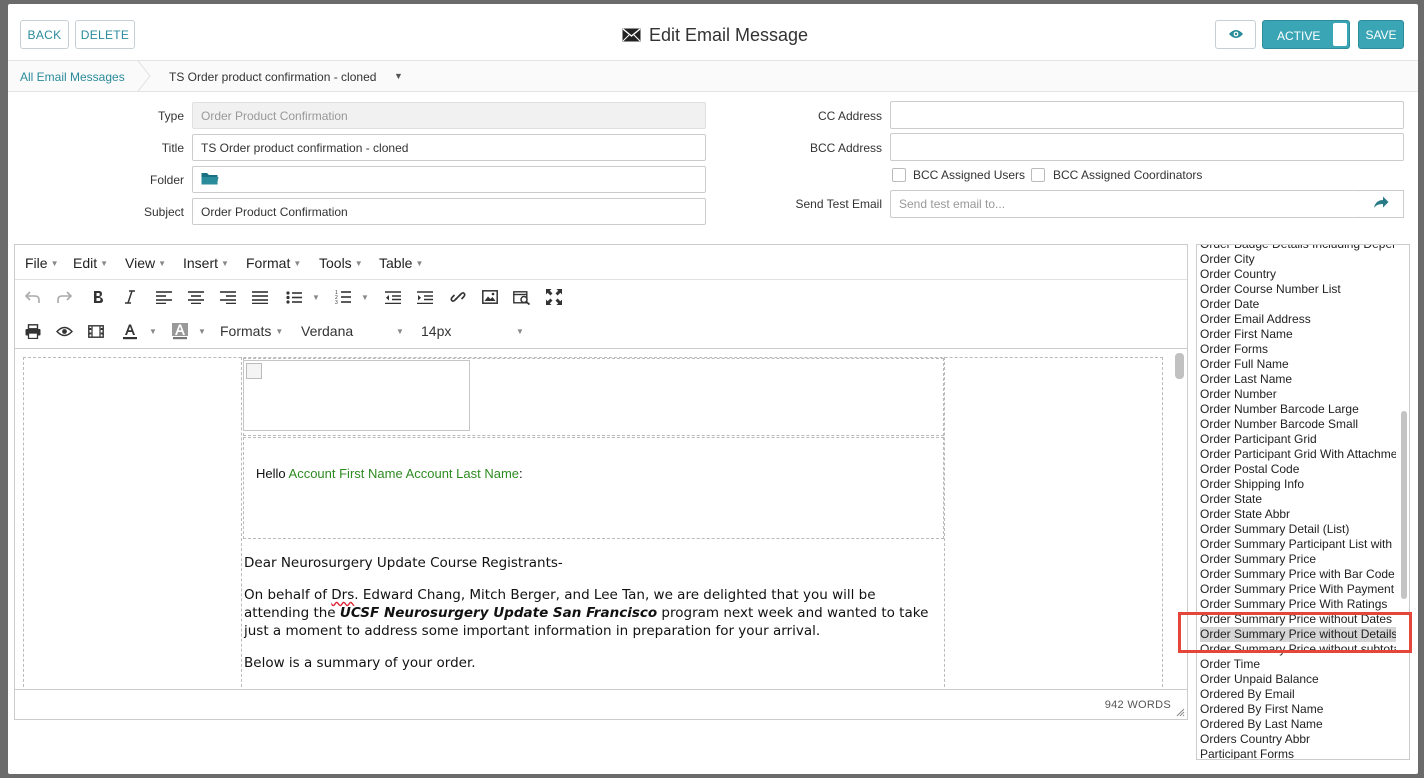 This screenshot has height=778, width=1424. What do you see at coordinates (401, 263) in the screenshot?
I see `menu-table: Table ▼` at bounding box center [401, 263].